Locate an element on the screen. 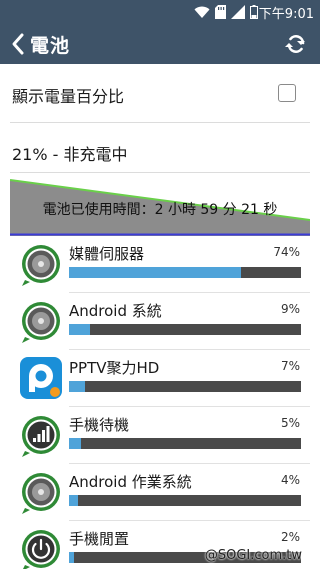  app-name: Android 系統 is located at coordinates (115, 311).